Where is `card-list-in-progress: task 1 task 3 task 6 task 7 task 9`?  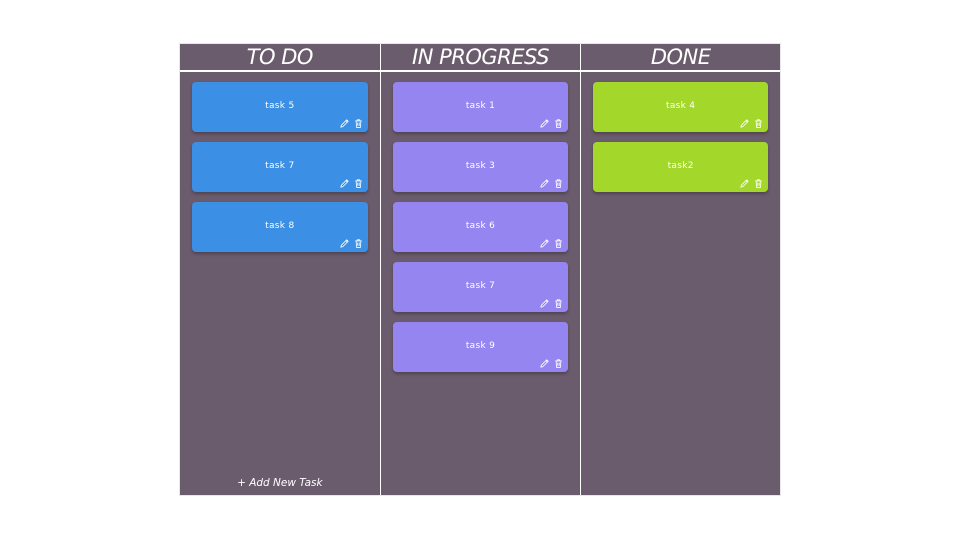 card-list-in-progress: task 1 task 3 task 6 task 7 task 9 is located at coordinates (481, 222).